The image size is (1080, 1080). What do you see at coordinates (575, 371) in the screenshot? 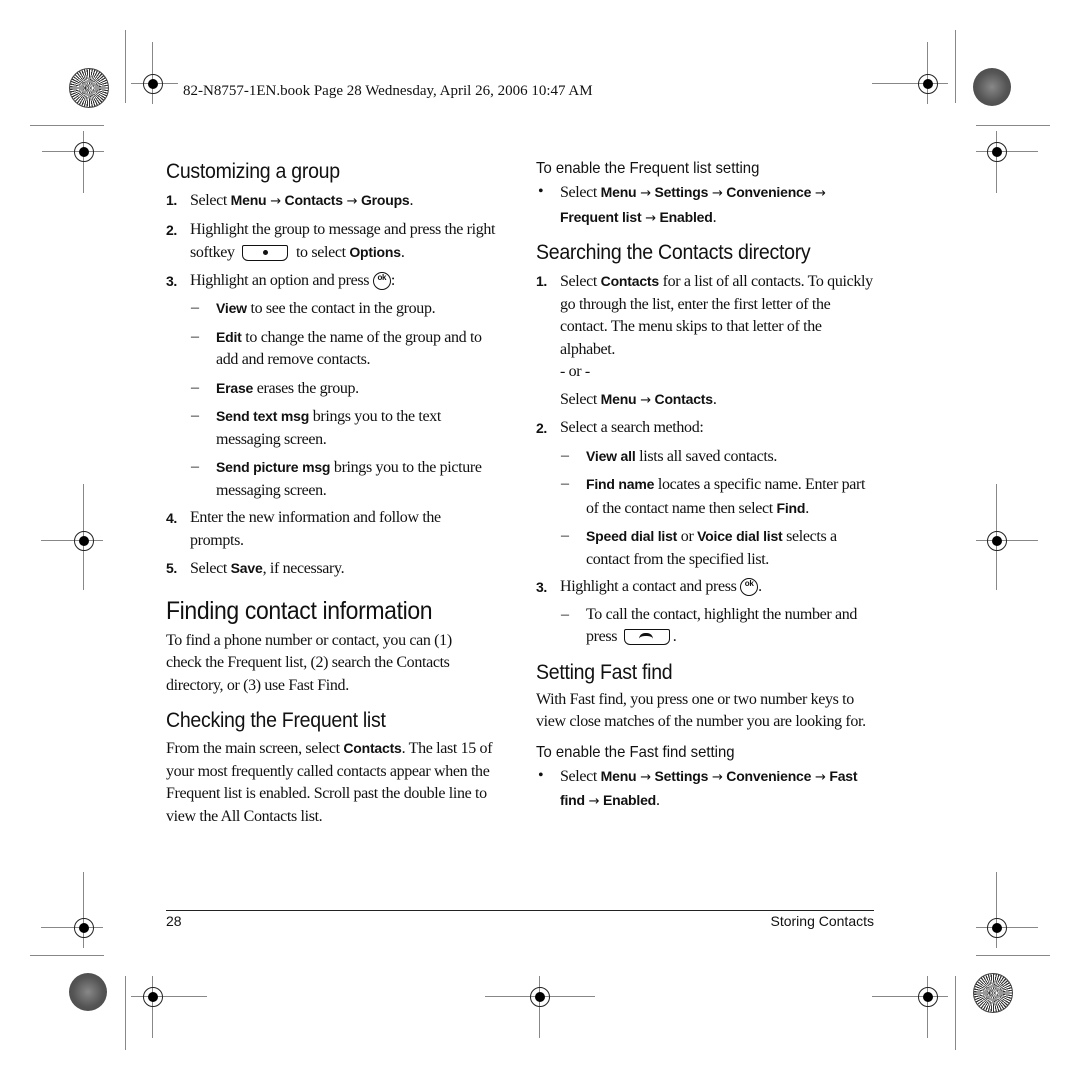
I see `or-separator: - or -` at bounding box center [575, 371].